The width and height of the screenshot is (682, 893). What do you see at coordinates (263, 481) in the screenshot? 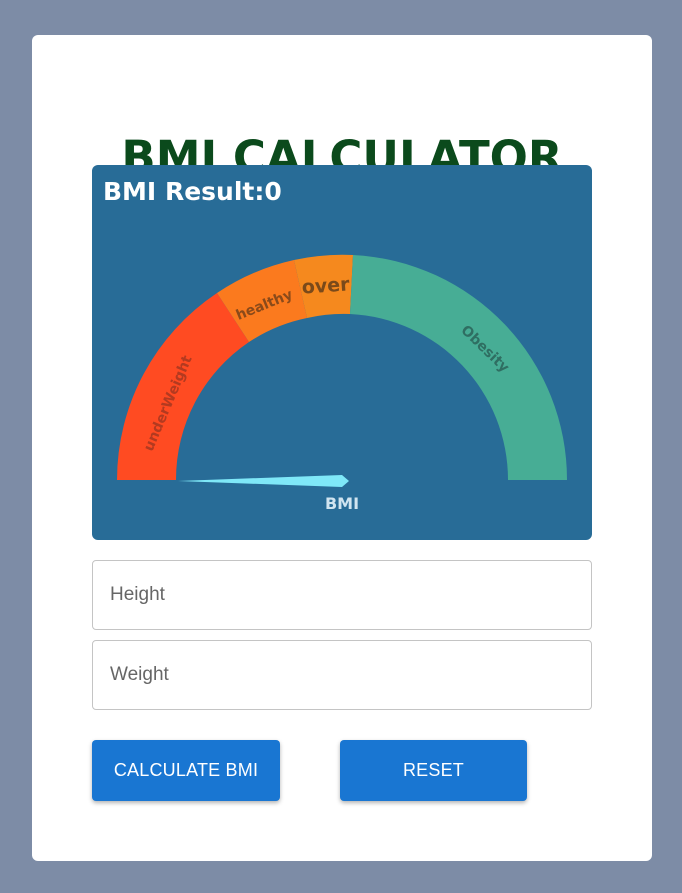
I see `gauge-needle` at bounding box center [263, 481].